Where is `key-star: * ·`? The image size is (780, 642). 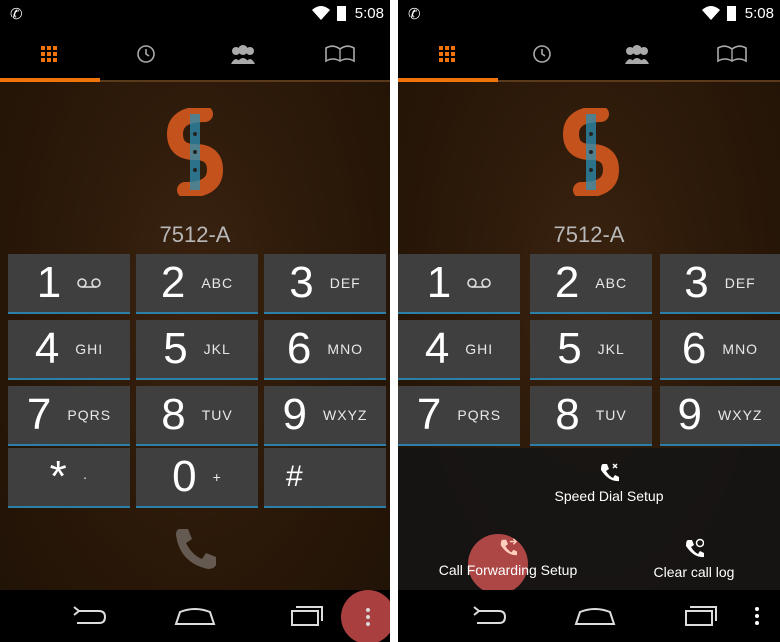 key-star: * · is located at coordinates (69, 478).